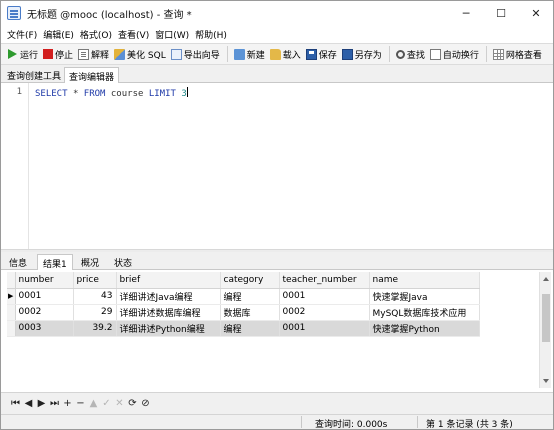 This screenshot has height=430, width=554. I want to click on explain-icon, so click(84, 54).